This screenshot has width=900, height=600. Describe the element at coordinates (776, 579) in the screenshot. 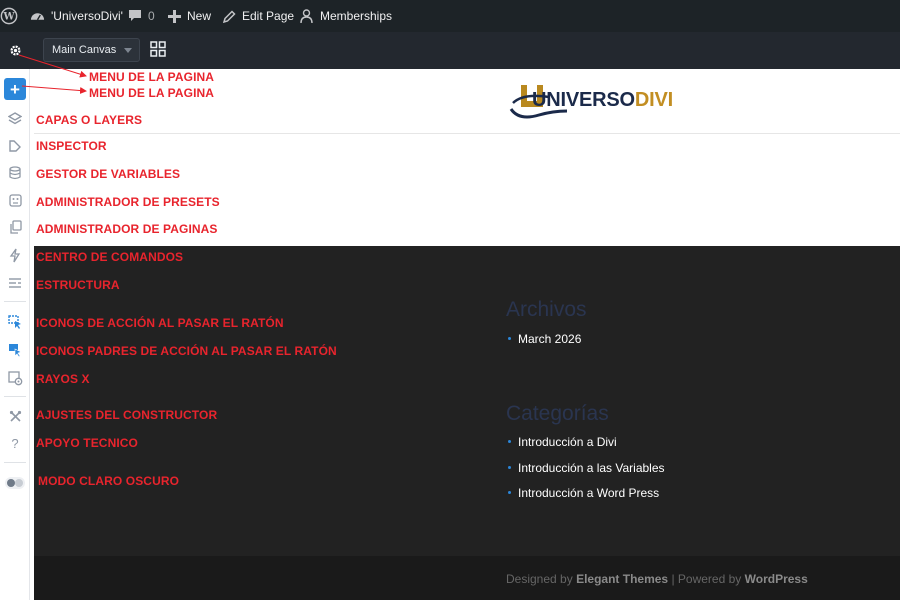

I see `wordpress-link: WordPress` at that location.